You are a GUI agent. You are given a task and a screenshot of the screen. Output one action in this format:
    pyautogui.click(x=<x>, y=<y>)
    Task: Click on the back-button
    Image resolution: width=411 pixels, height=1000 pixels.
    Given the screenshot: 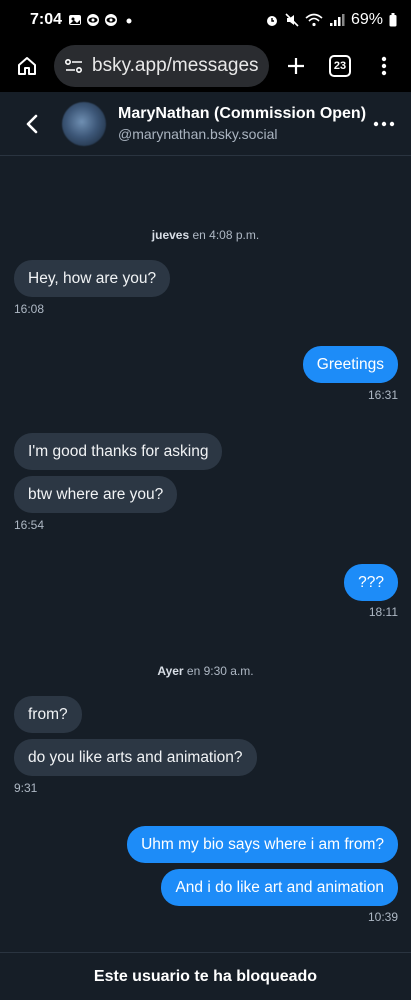 What is the action you would take?
    pyautogui.click(x=32, y=124)
    